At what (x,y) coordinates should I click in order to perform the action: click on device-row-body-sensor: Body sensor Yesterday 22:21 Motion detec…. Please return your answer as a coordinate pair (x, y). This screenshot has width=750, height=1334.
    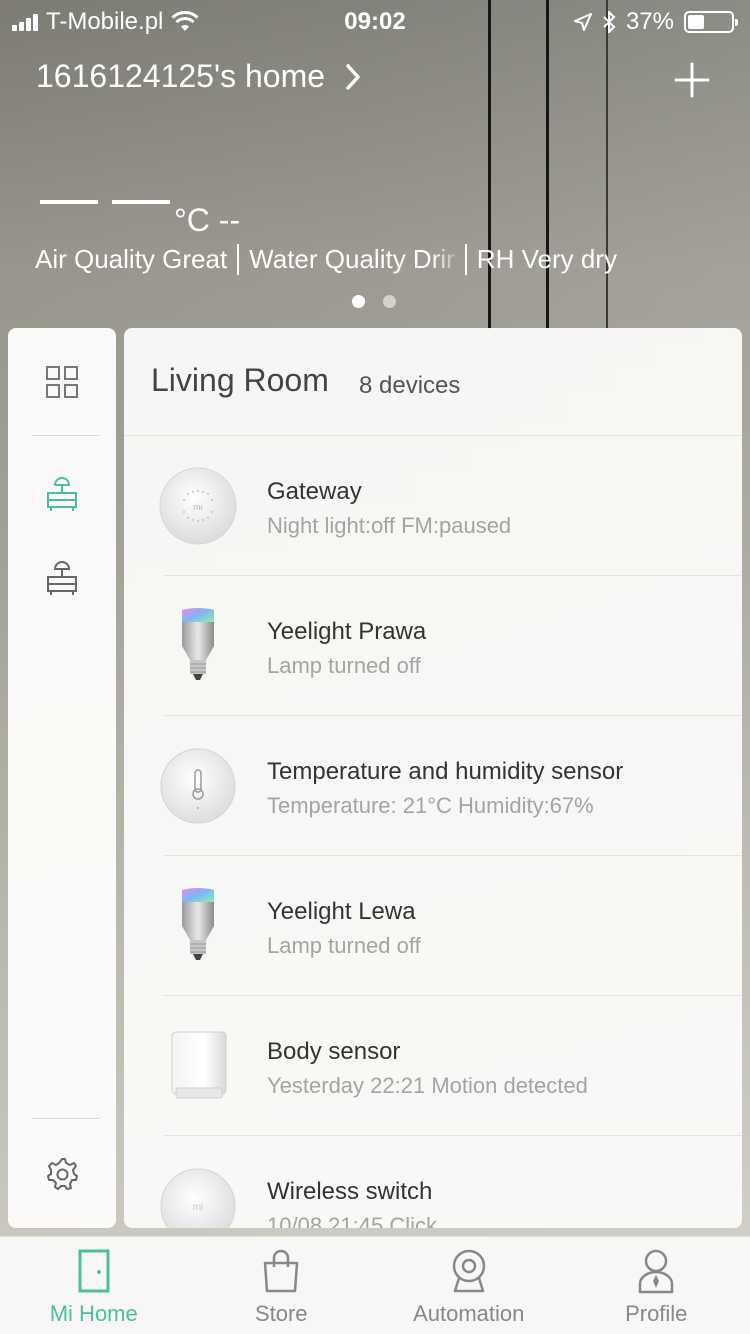
    Looking at the image, I should click on (433, 1066).